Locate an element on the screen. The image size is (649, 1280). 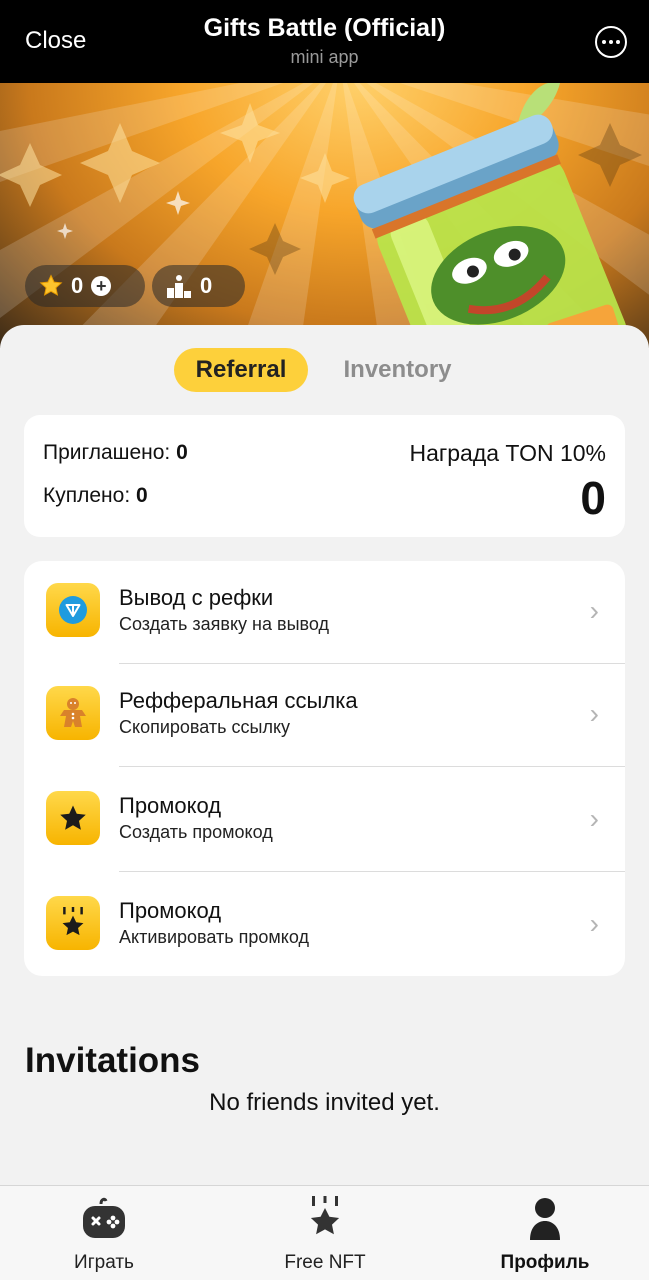
invitations-heading: Invitations is located at coordinates (113, 1060).